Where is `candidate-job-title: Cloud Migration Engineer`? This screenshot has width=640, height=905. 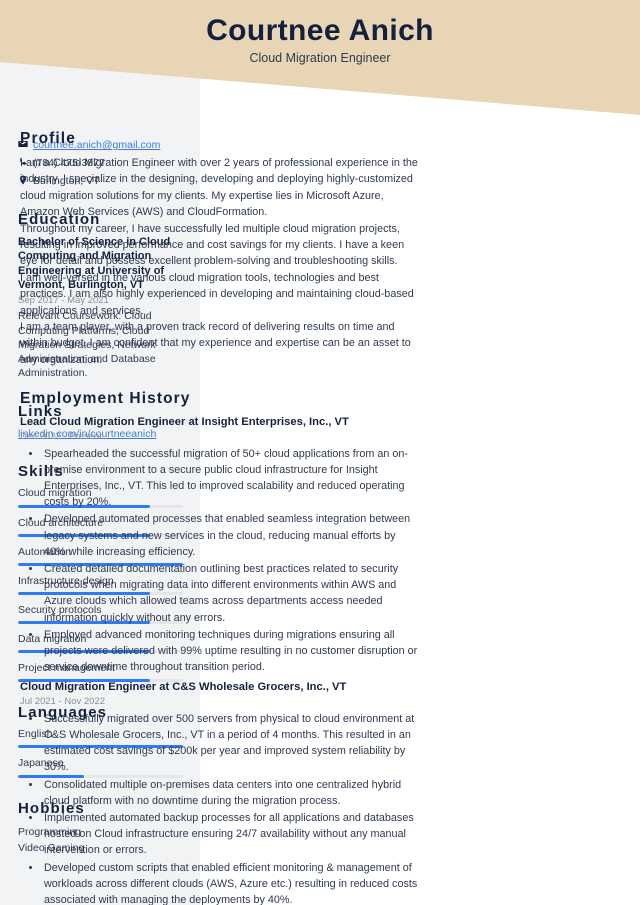 candidate-job-title: Cloud Migration Engineer is located at coordinates (320, 57).